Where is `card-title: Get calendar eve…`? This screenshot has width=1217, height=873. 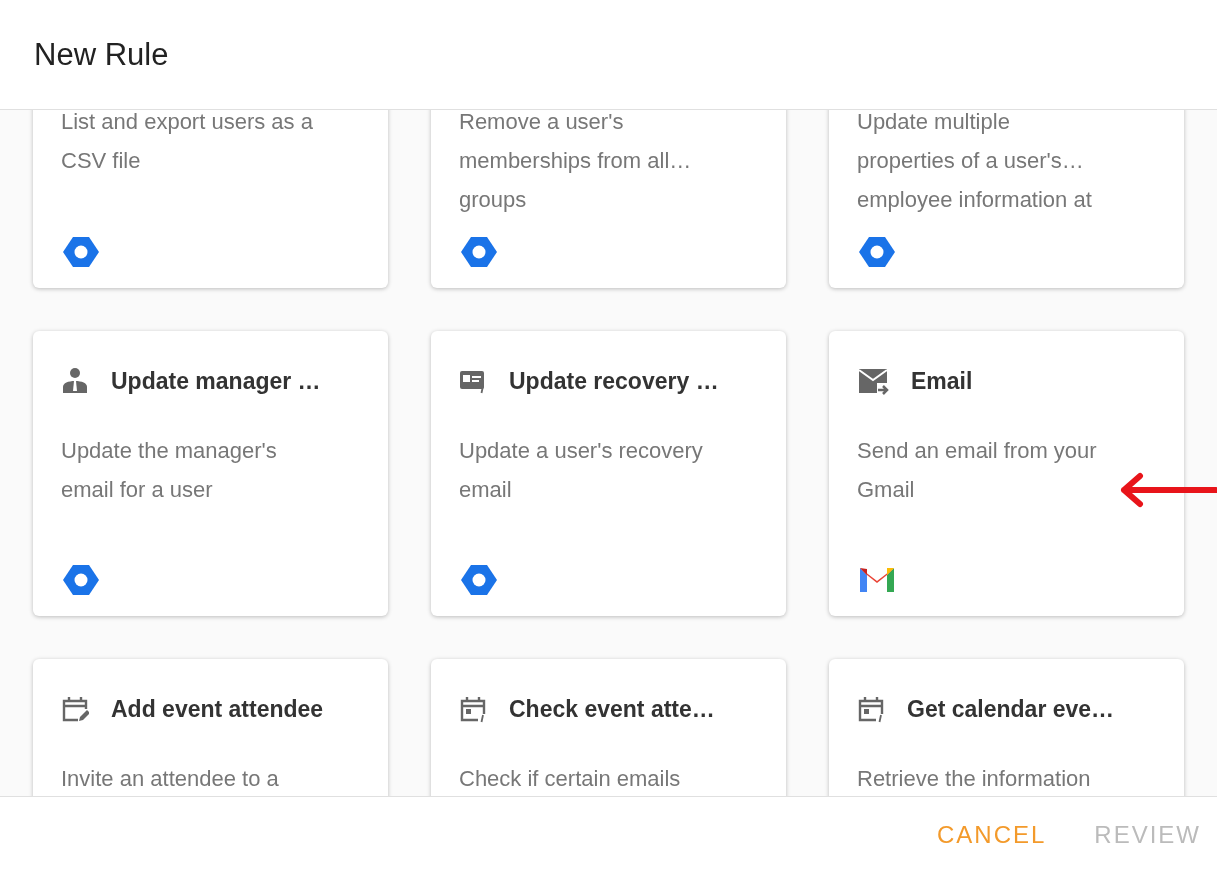 card-title: Get calendar eve… is located at coordinates (1011, 709).